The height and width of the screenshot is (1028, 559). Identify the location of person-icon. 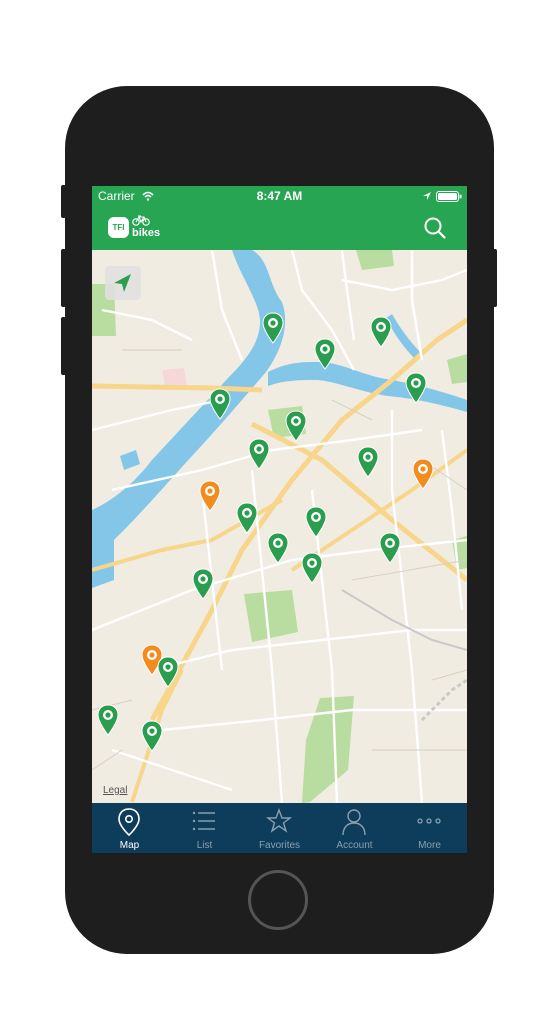
(354, 822).